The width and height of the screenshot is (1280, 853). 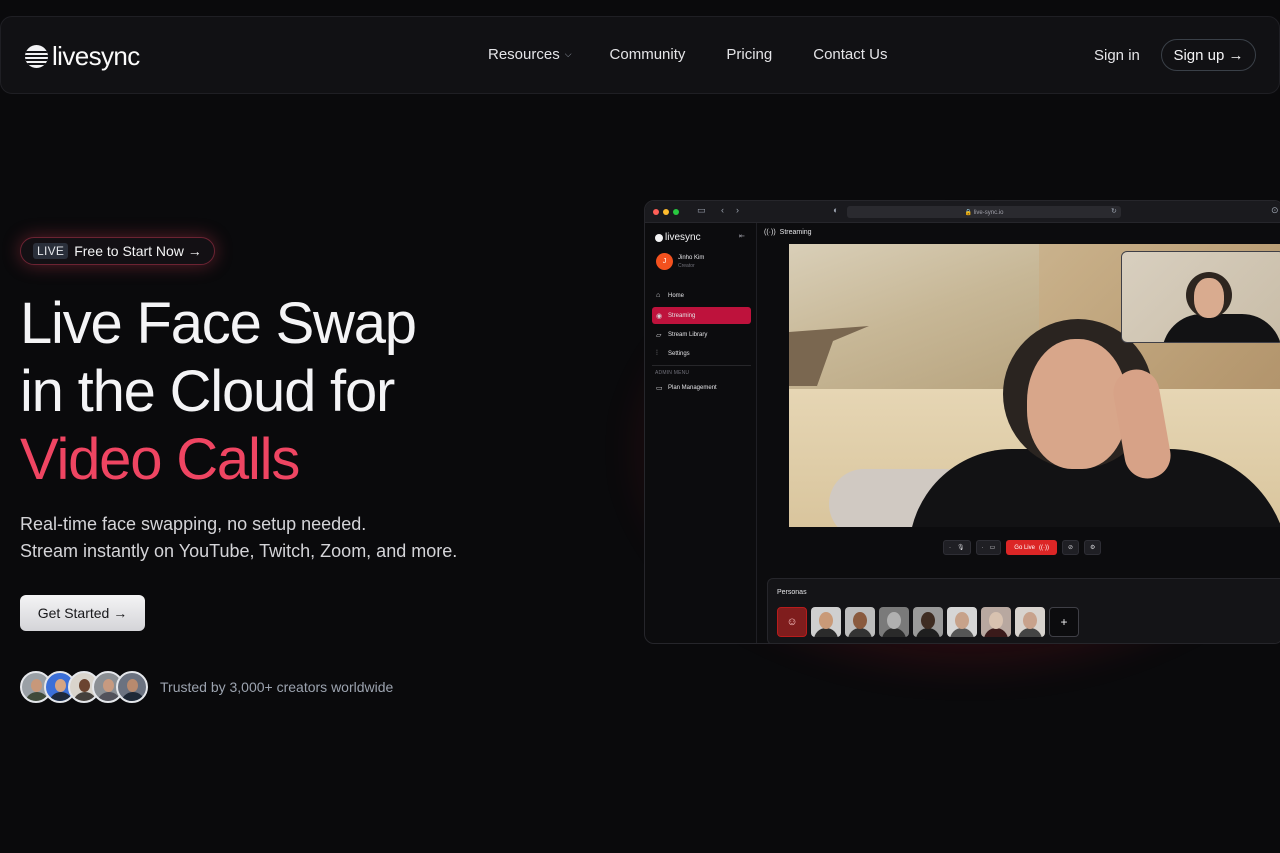 What do you see at coordinates (686, 265) in the screenshot?
I see `user-role: Creator` at bounding box center [686, 265].